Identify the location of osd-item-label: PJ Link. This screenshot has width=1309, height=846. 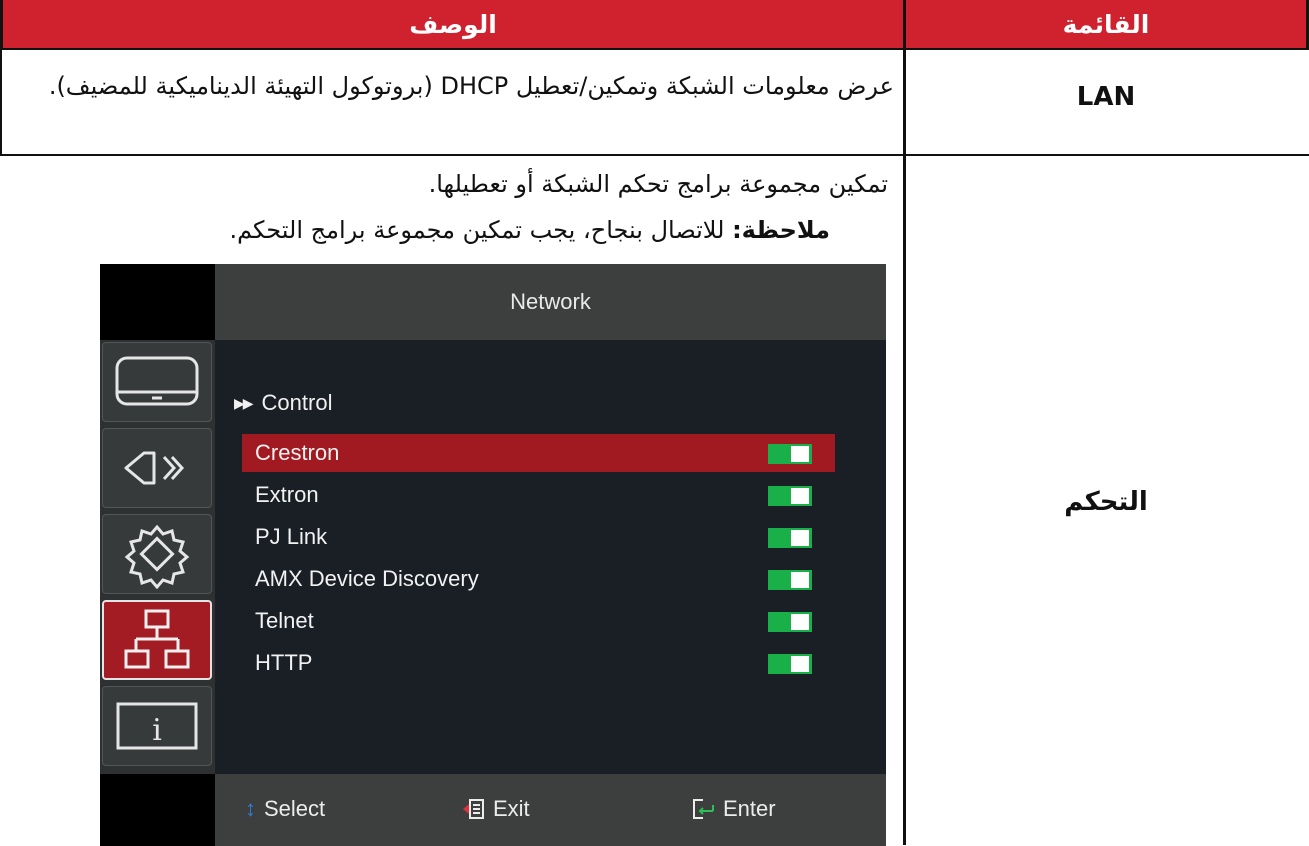
(291, 536).